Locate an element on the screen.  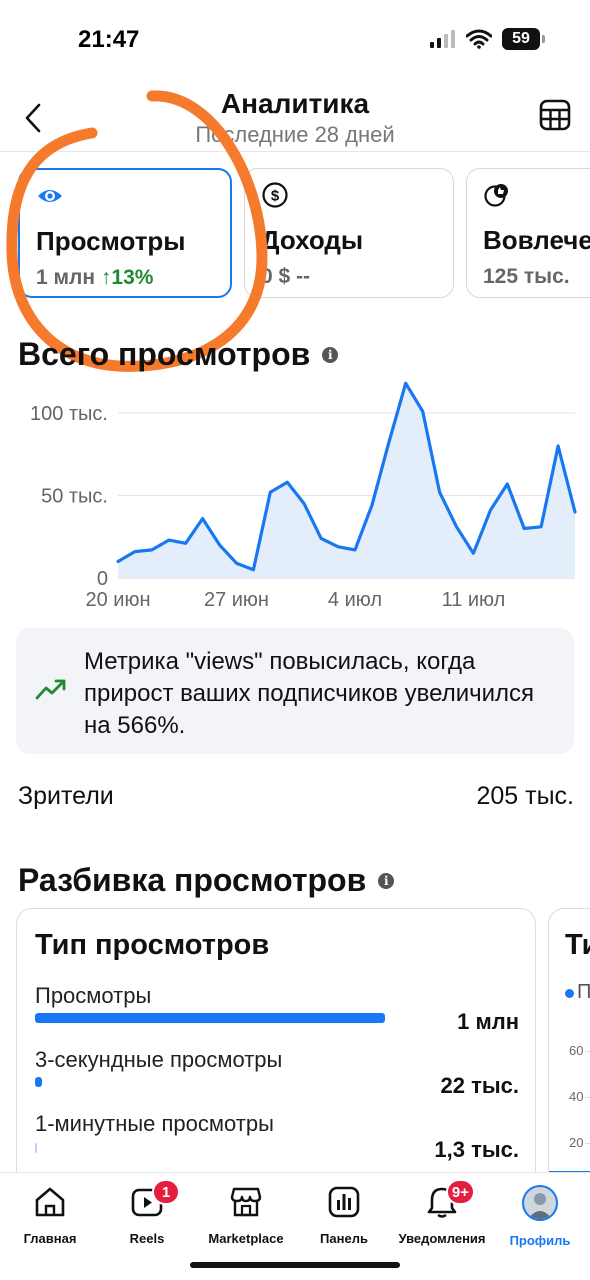
header: Аналитика Последние 28 дней is located at coordinates (295, 116).